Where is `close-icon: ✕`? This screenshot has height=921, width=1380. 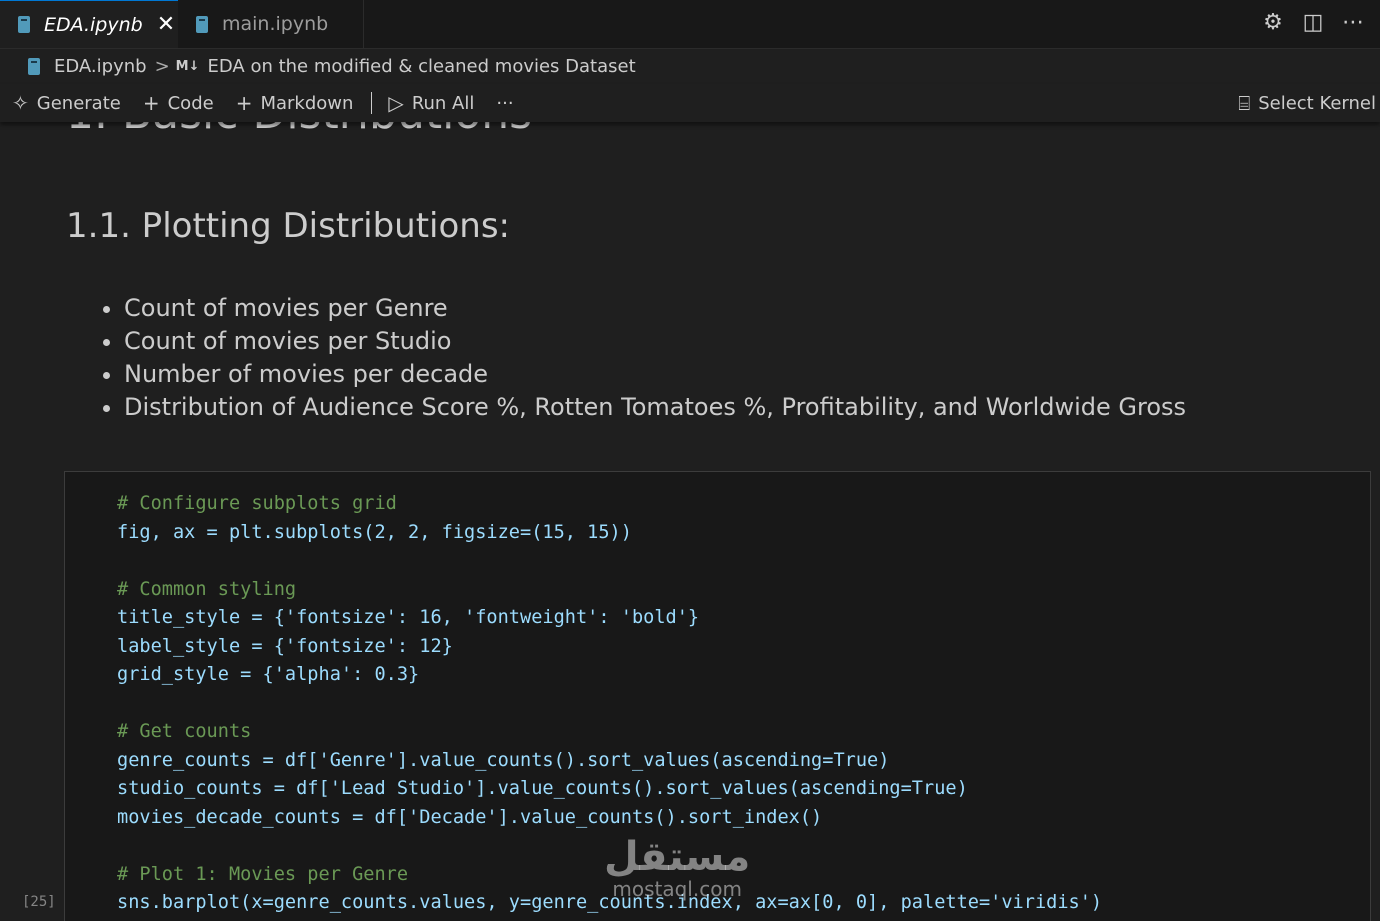 close-icon: ✕ is located at coordinates (166, 24).